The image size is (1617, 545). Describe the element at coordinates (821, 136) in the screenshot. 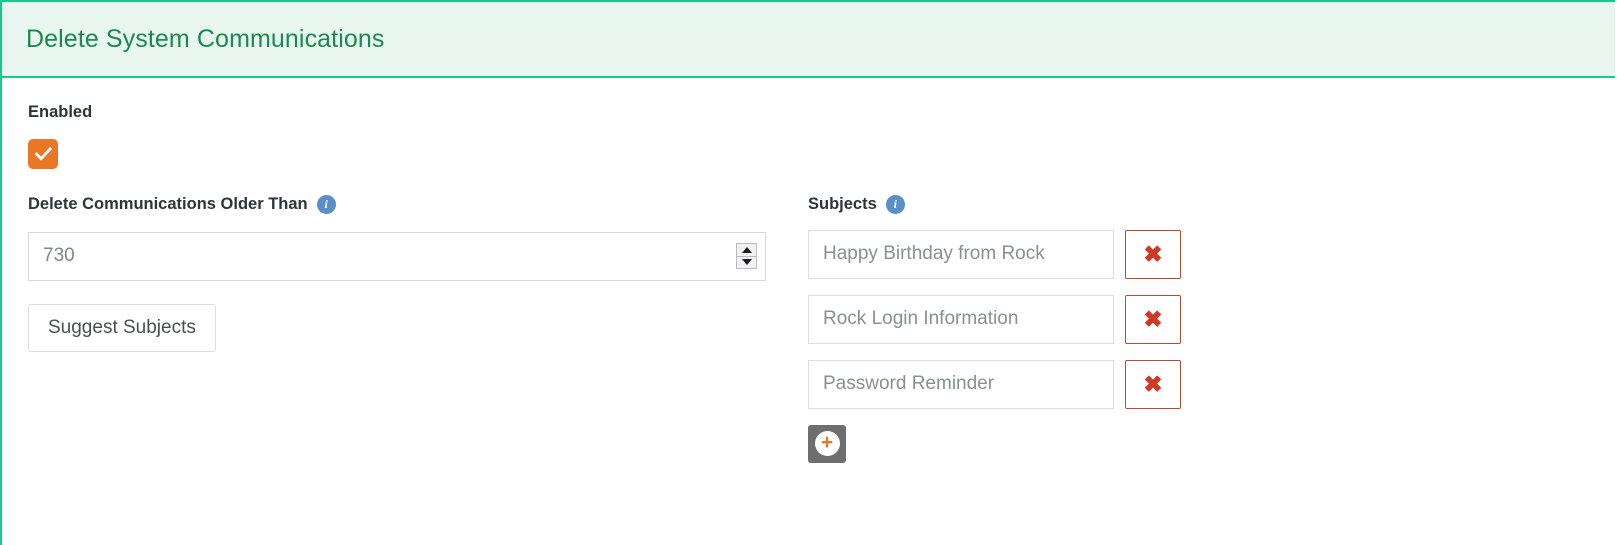

I see `enabled-field: Enabled` at that location.